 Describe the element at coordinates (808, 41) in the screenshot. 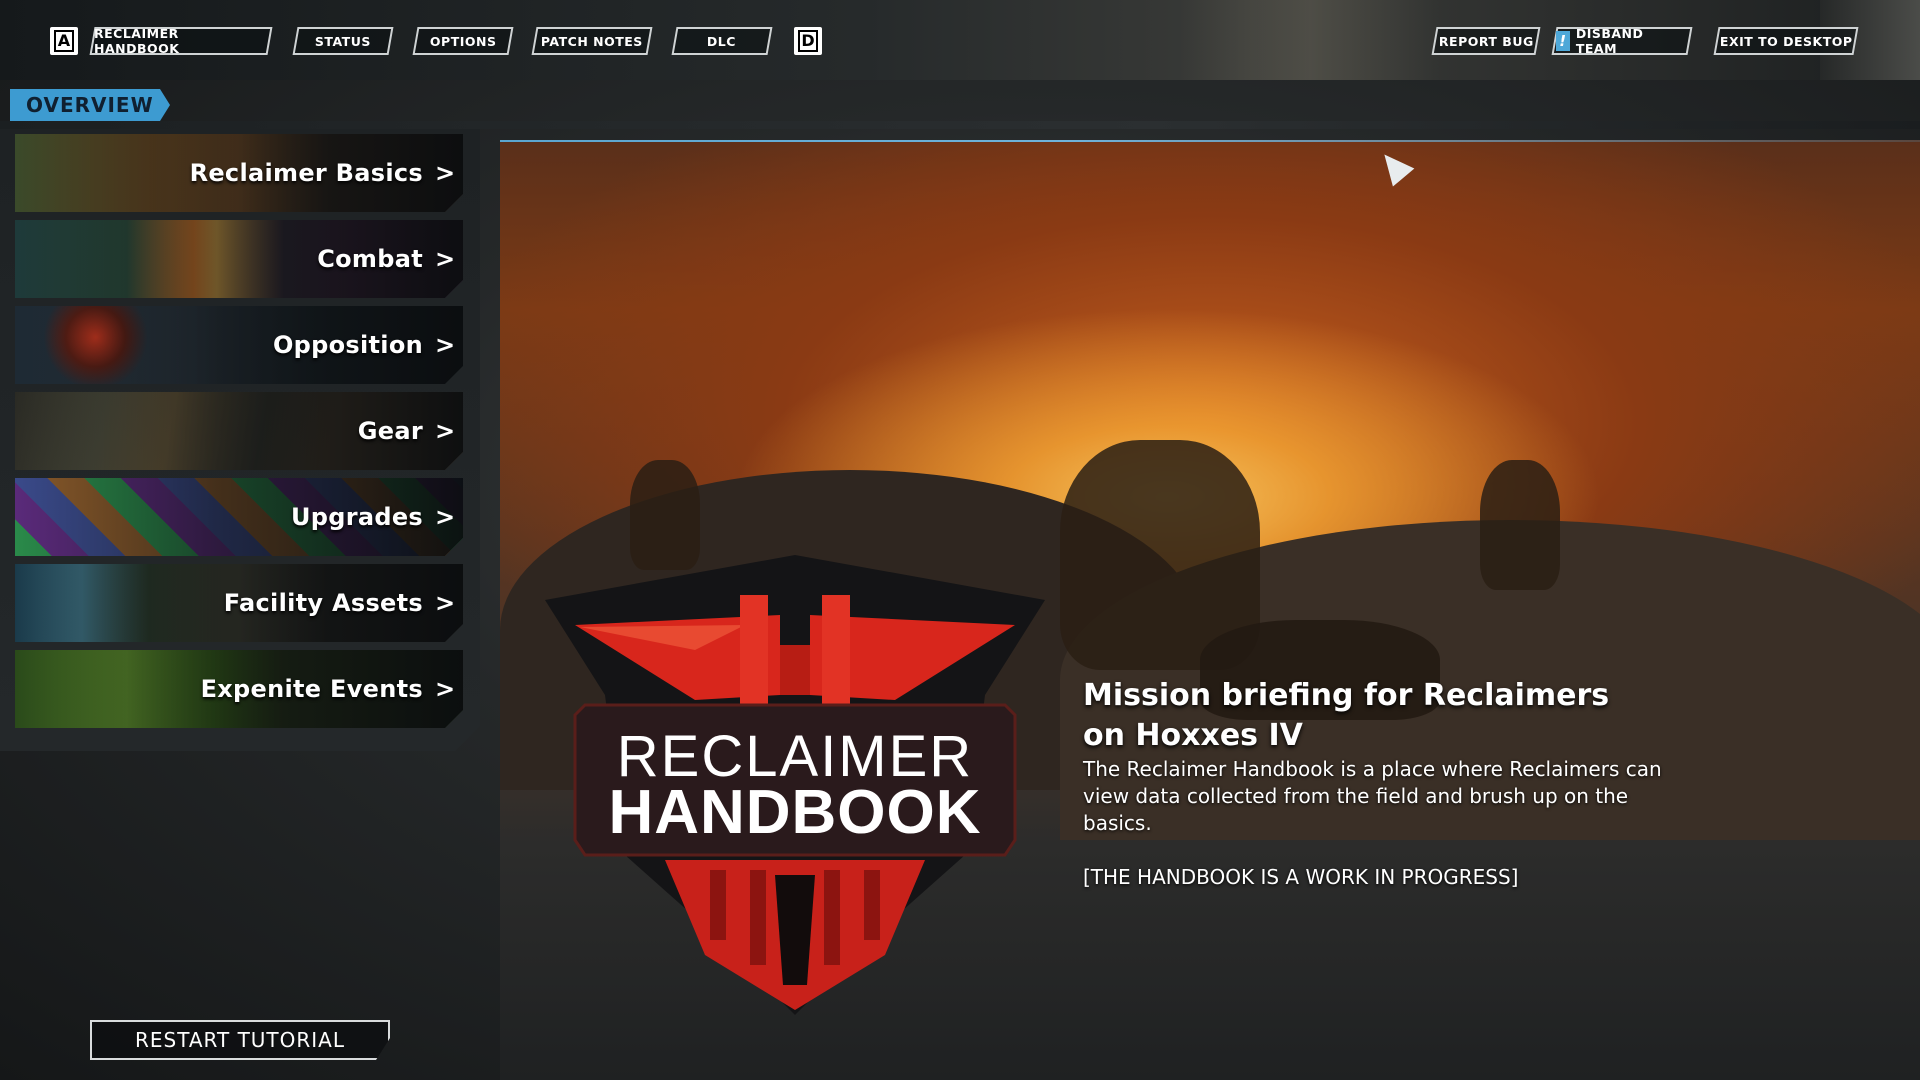

I see `next-tab-key-icon: D` at that location.